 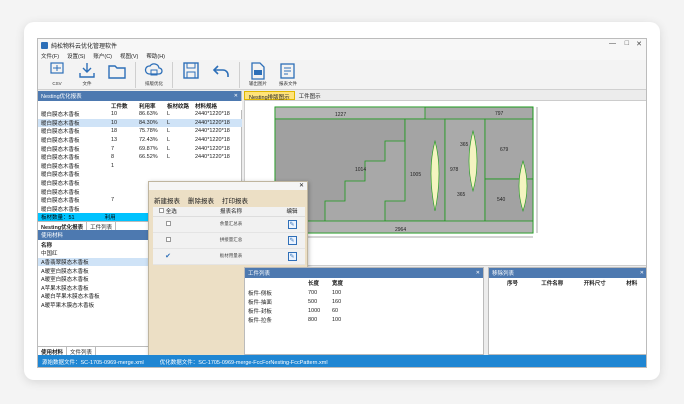 What do you see at coordinates (140, 114) in the screenshot?
I see `table-row: 暖白膜态木香板 10 86.63% L 2440*1220*18` at bounding box center [140, 114].